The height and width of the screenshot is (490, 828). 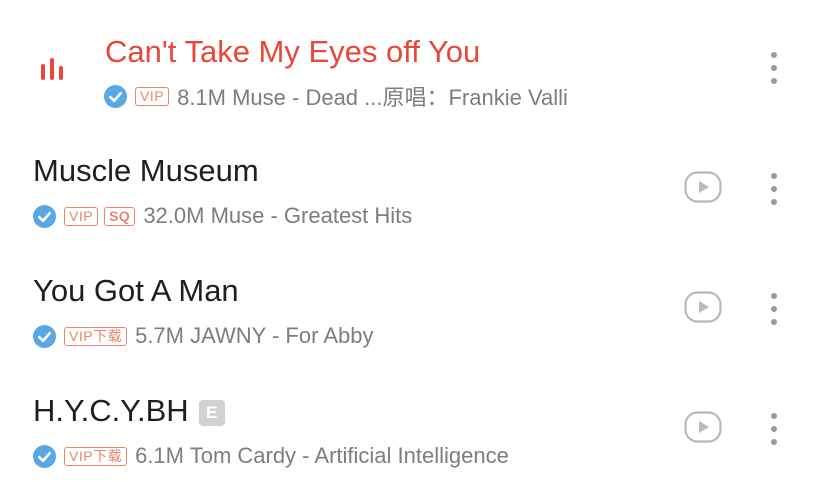 I want to click on now-playing-bars-icon, so click(x=52, y=69).